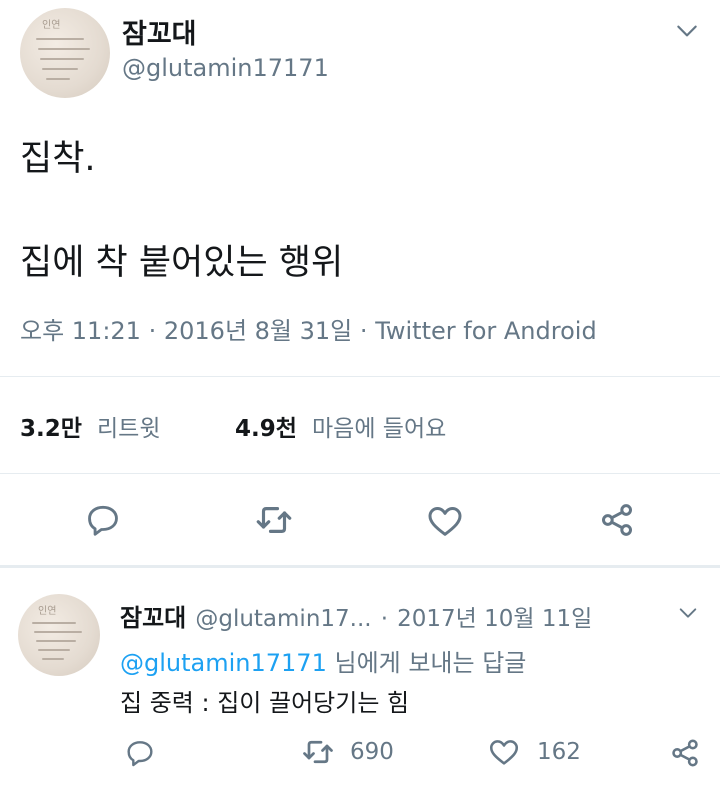  Describe the element at coordinates (129, 429) in the screenshot. I see `retweets-label: 리트윗` at that location.